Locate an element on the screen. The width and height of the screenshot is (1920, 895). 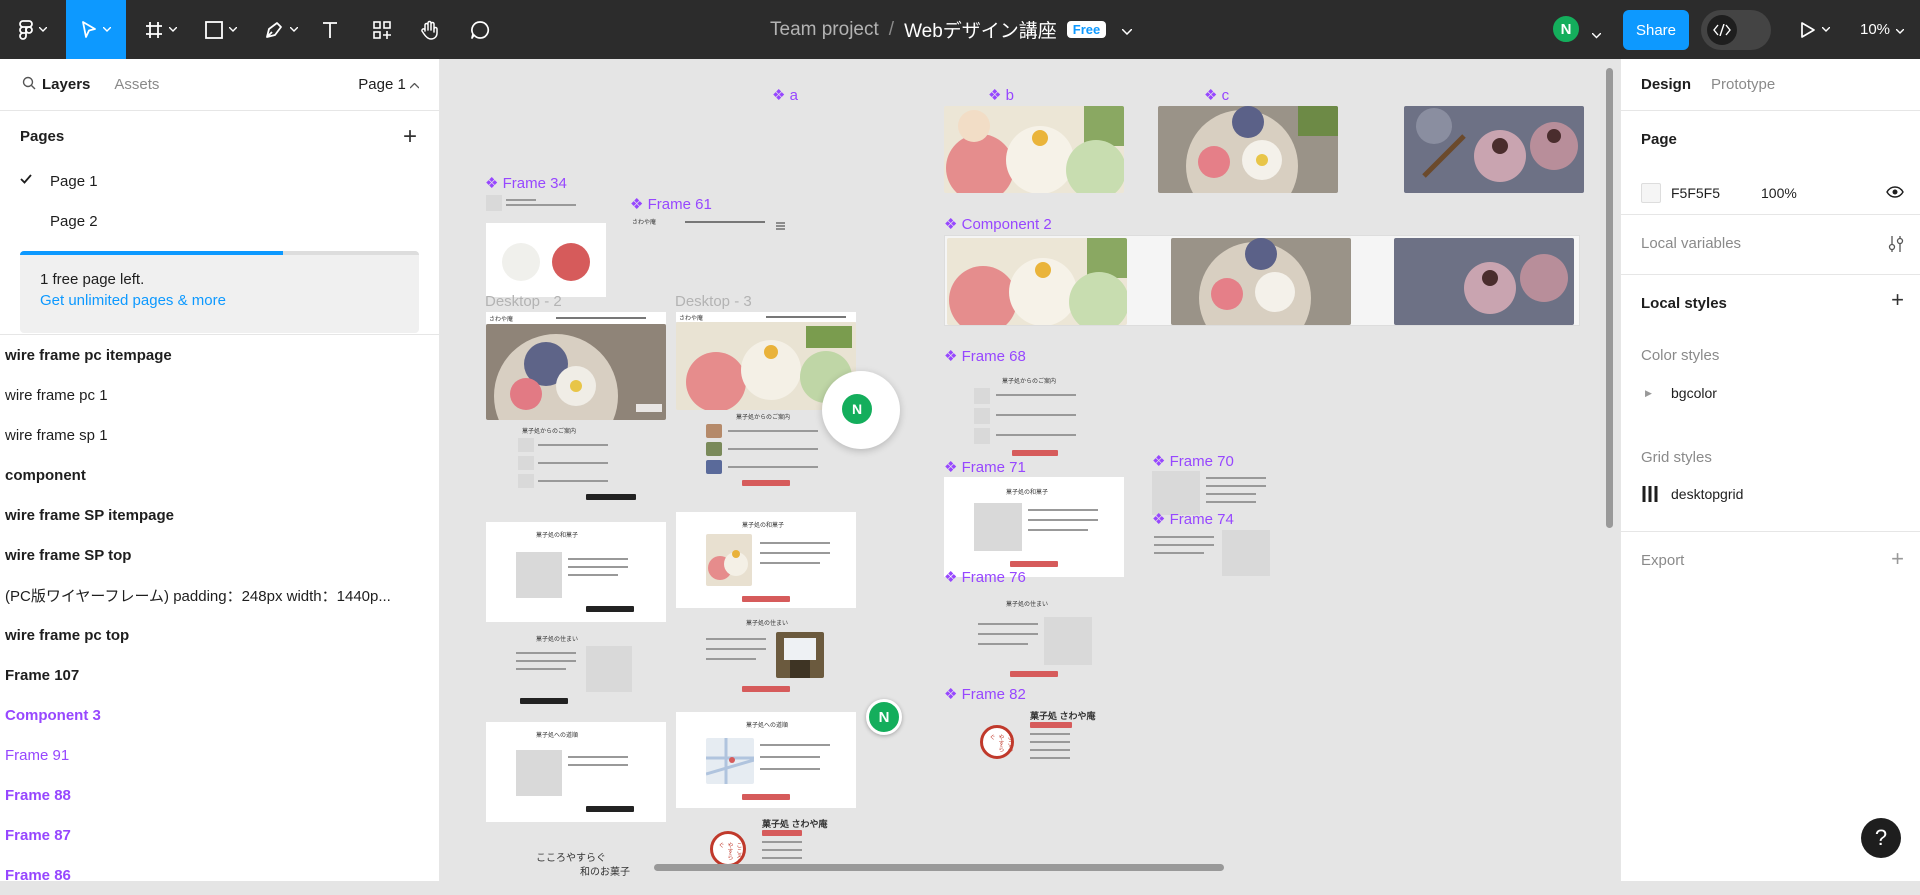
image-c-wagashi is located at coordinates (1494, 149).